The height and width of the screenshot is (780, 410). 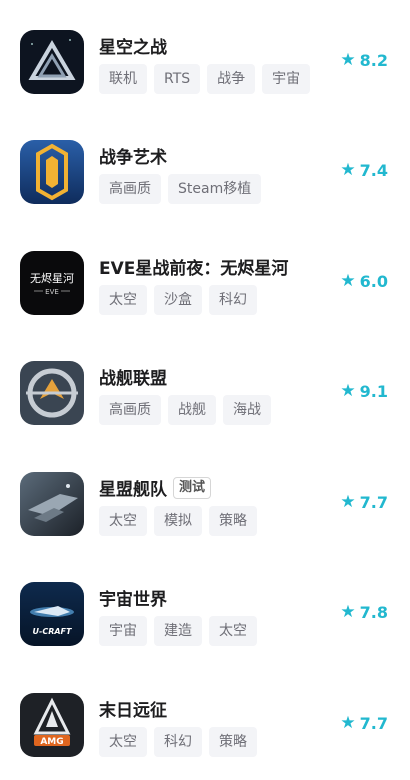 I want to click on eve-icon-text: 无烬星河, so click(x=52, y=278).